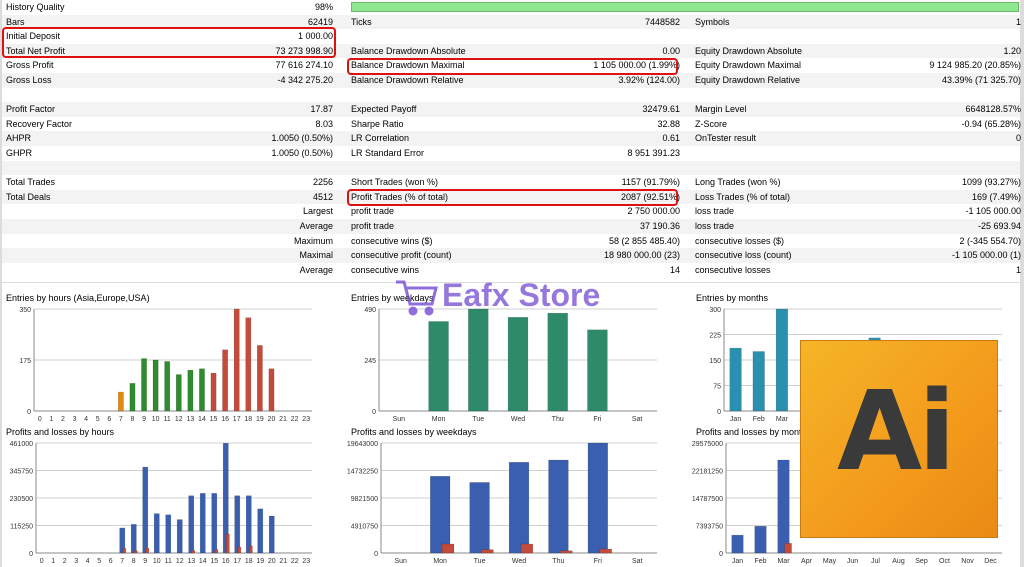 The image size is (1024, 567). Describe the element at coordinates (558, 419) in the screenshot. I see `x-tick-label: Thu` at that location.